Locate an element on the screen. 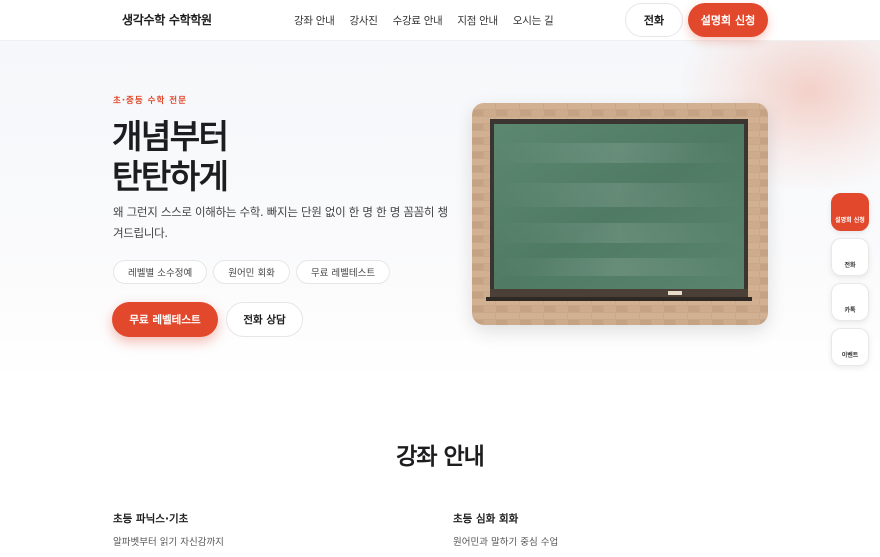  feature-chip: 무료 레벨테스트 is located at coordinates (343, 272).